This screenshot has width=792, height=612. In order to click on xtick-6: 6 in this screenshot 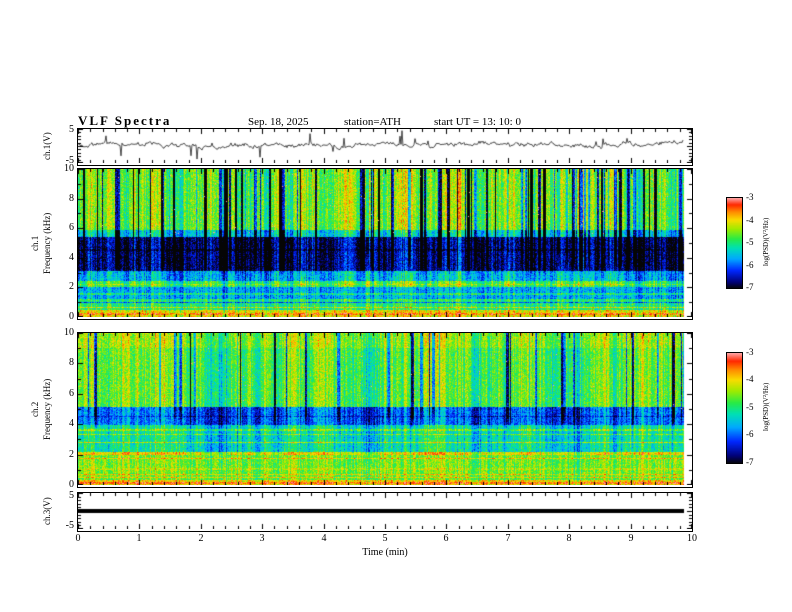, I will do `click(446, 538)`.